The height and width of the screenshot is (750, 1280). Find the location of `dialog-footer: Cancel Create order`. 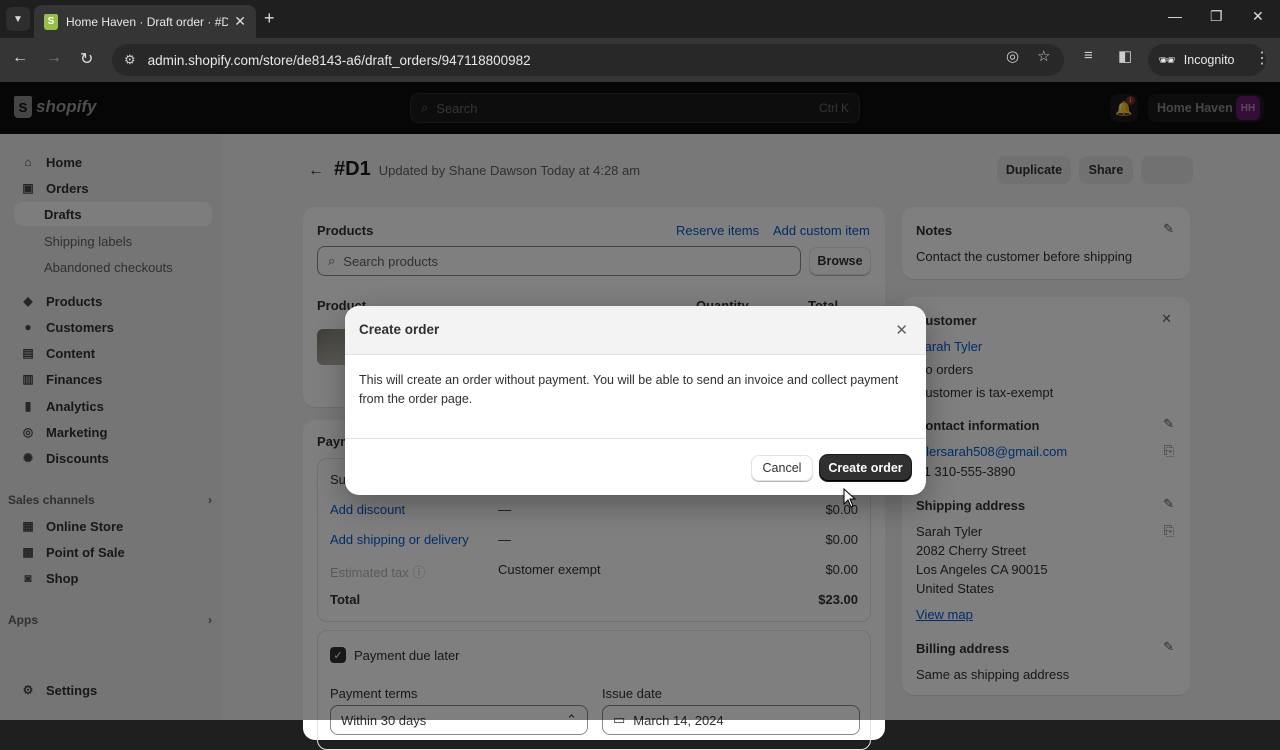

dialog-footer: Cancel Create order is located at coordinates (635, 466).